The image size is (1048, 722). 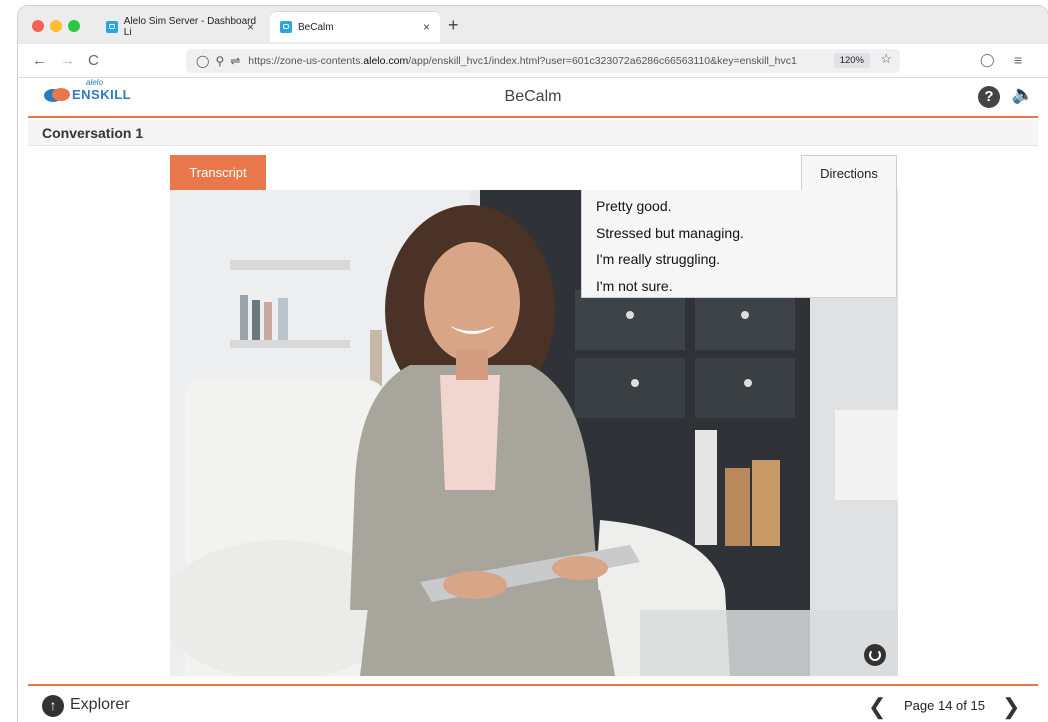 What do you see at coordinates (849, 172) in the screenshot?
I see `directions-tab: Directions` at bounding box center [849, 172].